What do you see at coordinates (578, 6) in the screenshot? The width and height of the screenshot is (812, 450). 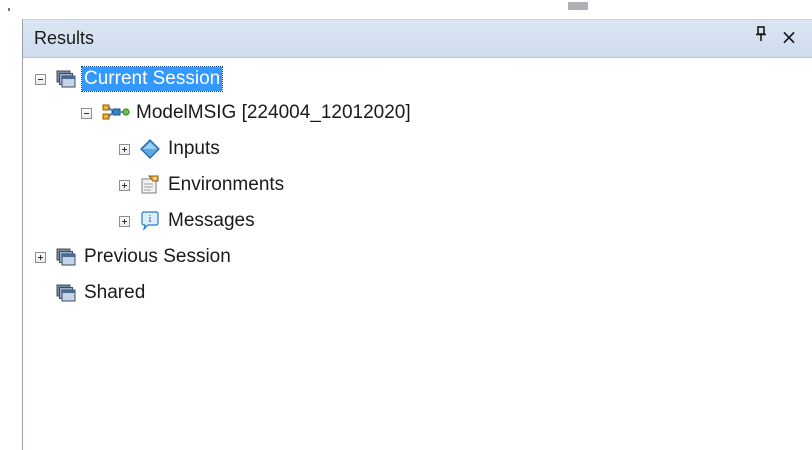 I see `background-window-edge` at bounding box center [578, 6].